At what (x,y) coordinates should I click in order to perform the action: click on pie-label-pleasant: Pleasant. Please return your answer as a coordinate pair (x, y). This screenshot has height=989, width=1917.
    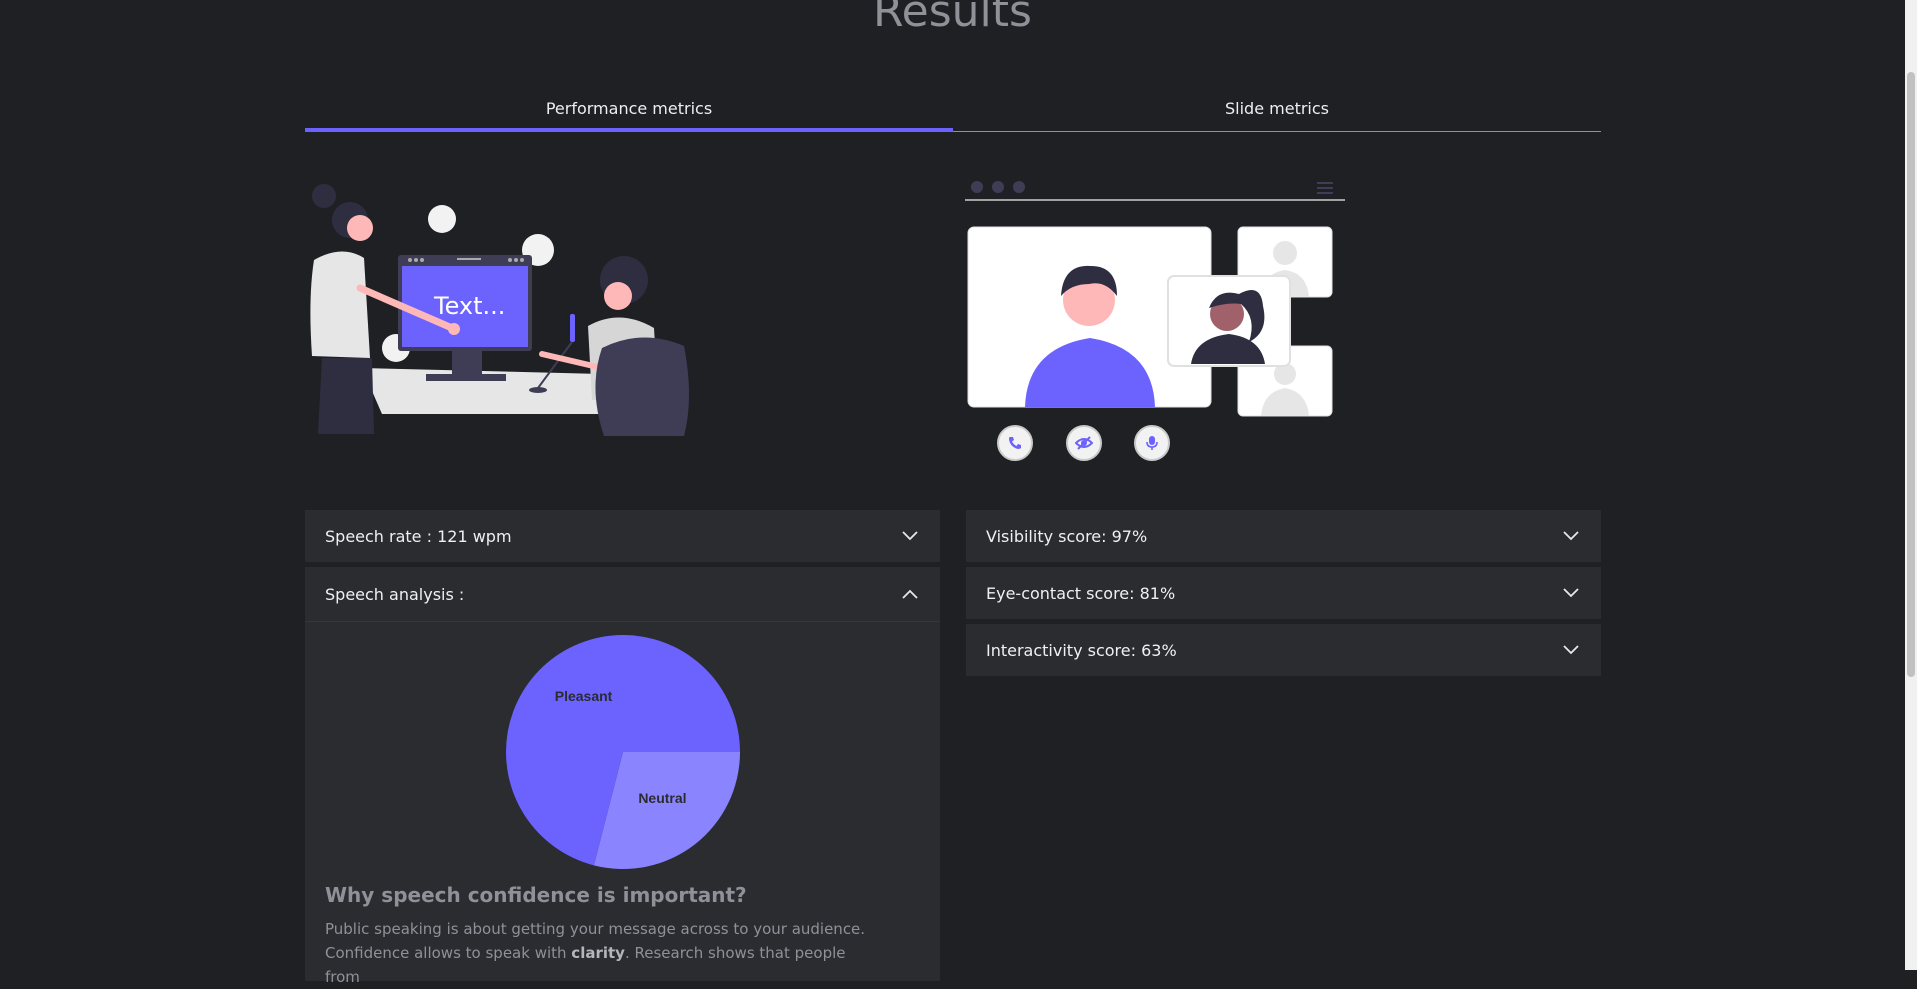
    Looking at the image, I should click on (584, 696).